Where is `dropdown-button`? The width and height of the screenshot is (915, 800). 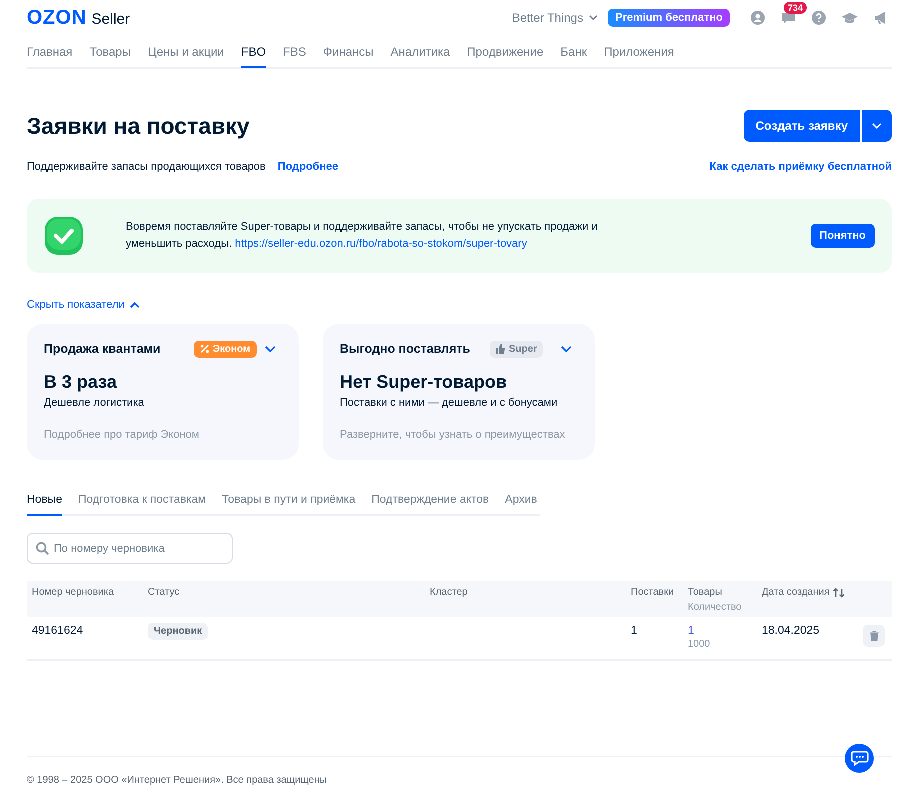
dropdown-button is located at coordinates (877, 126).